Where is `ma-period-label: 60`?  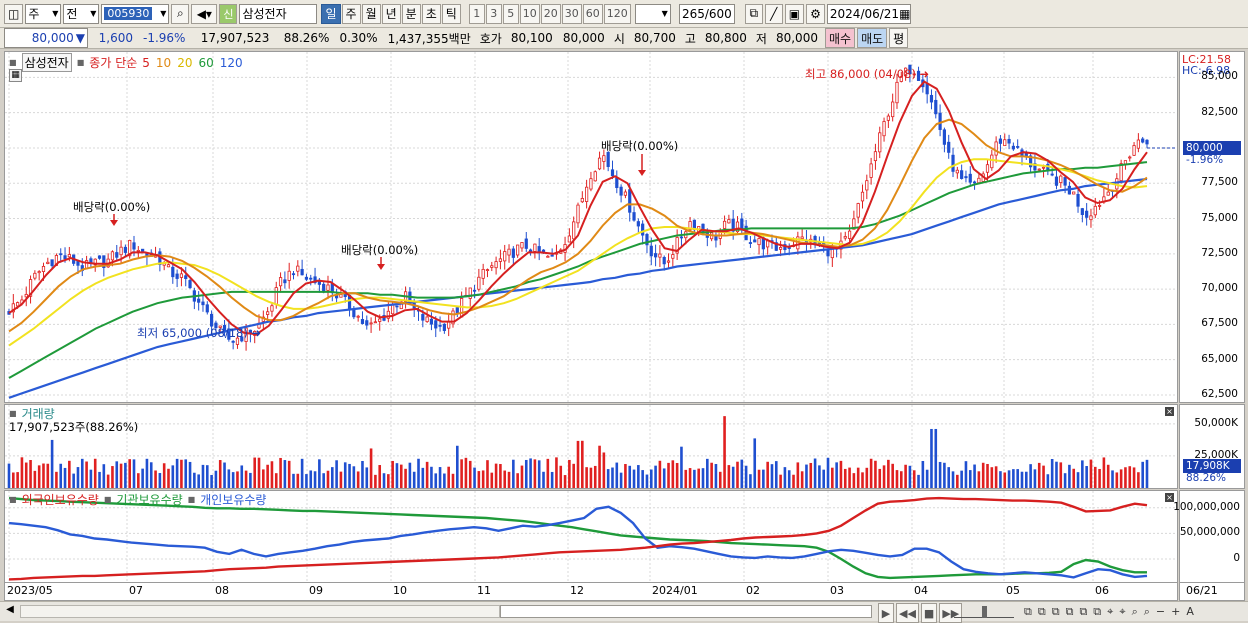
ma-period-label: 60 is located at coordinates (205, 63).